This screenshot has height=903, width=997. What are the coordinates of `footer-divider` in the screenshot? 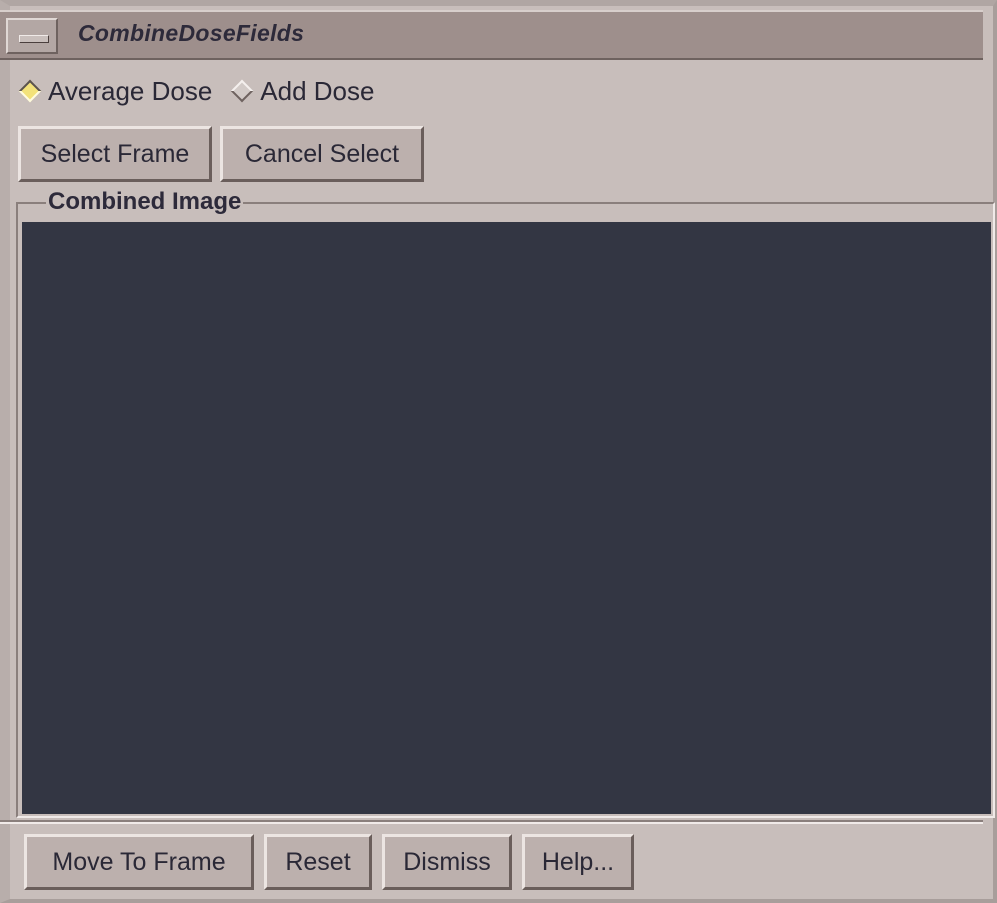 It's located at (491, 822).